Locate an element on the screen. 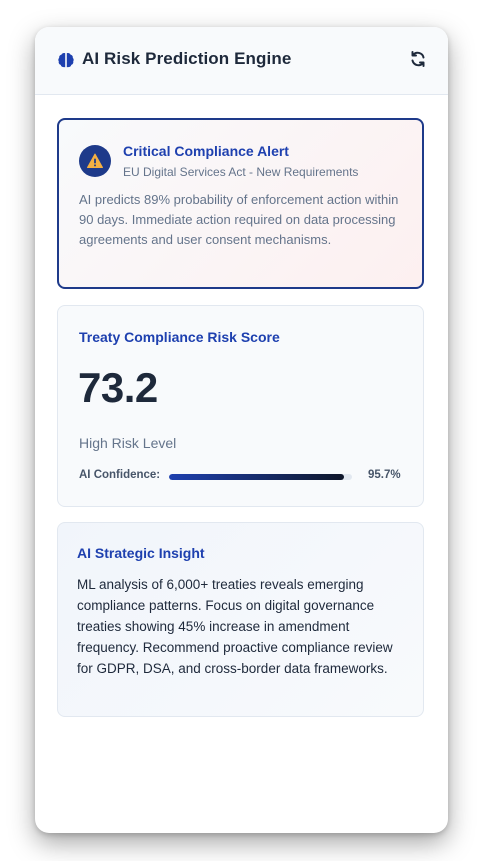  risk-score-title: Treaty Compliance Risk Score is located at coordinates (179, 337).